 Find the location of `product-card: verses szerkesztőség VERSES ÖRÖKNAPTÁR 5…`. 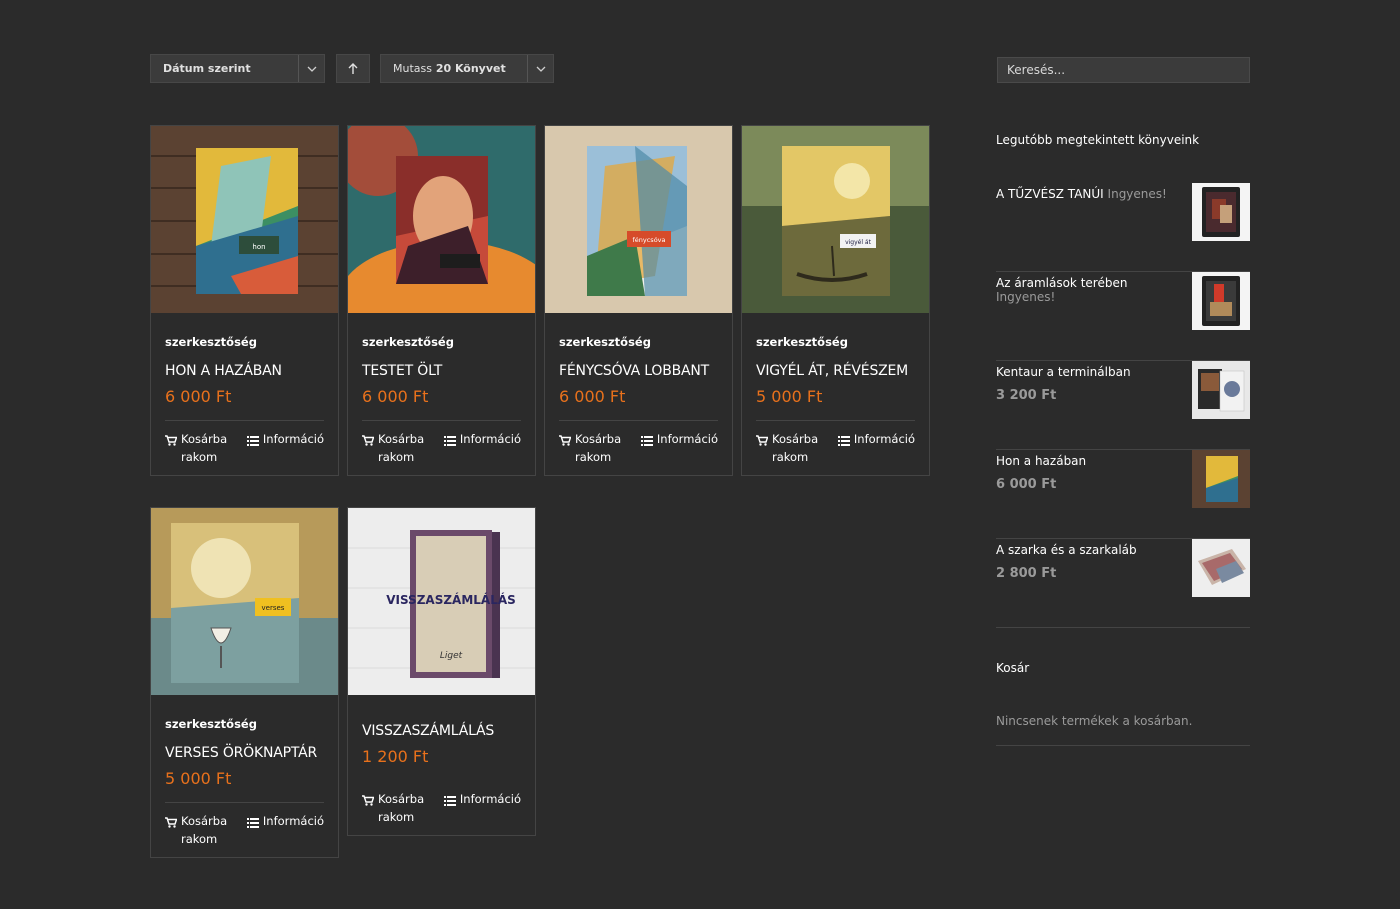

product-card: verses szerkesztőség VERSES ÖRÖKNAPTÁR 5… is located at coordinates (244, 682).